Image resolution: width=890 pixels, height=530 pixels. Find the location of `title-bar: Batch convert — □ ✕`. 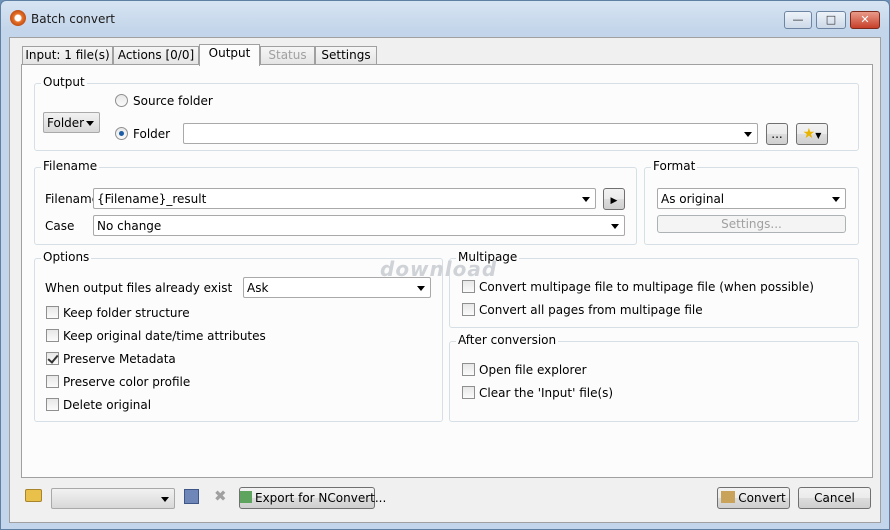

title-bar: Batch convert — □ ✕ is located at coordinates (445, 19).